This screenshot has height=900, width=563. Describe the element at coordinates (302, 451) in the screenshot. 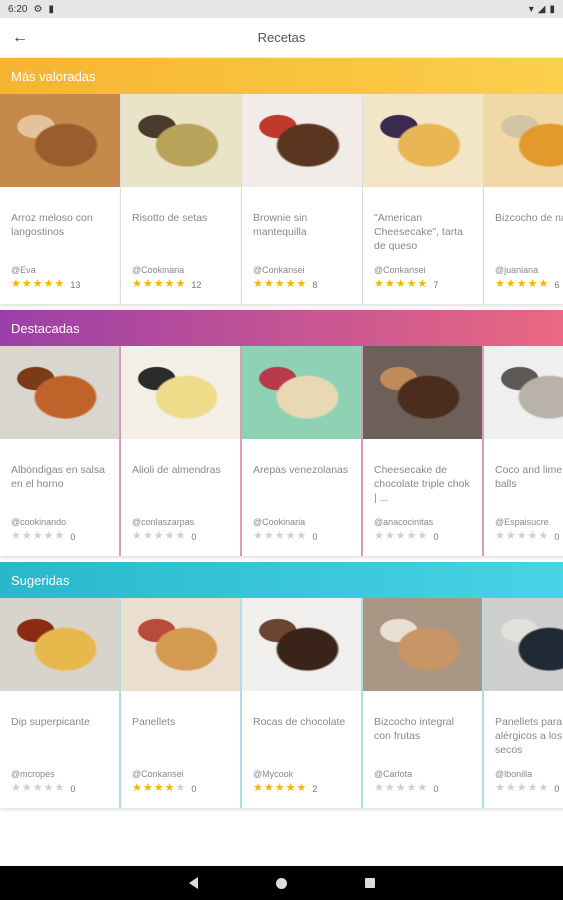

I see `recipe-card: Arepas venezolanas @Cookinaria ★ ★ ★ ★ ★ 0` at that location.